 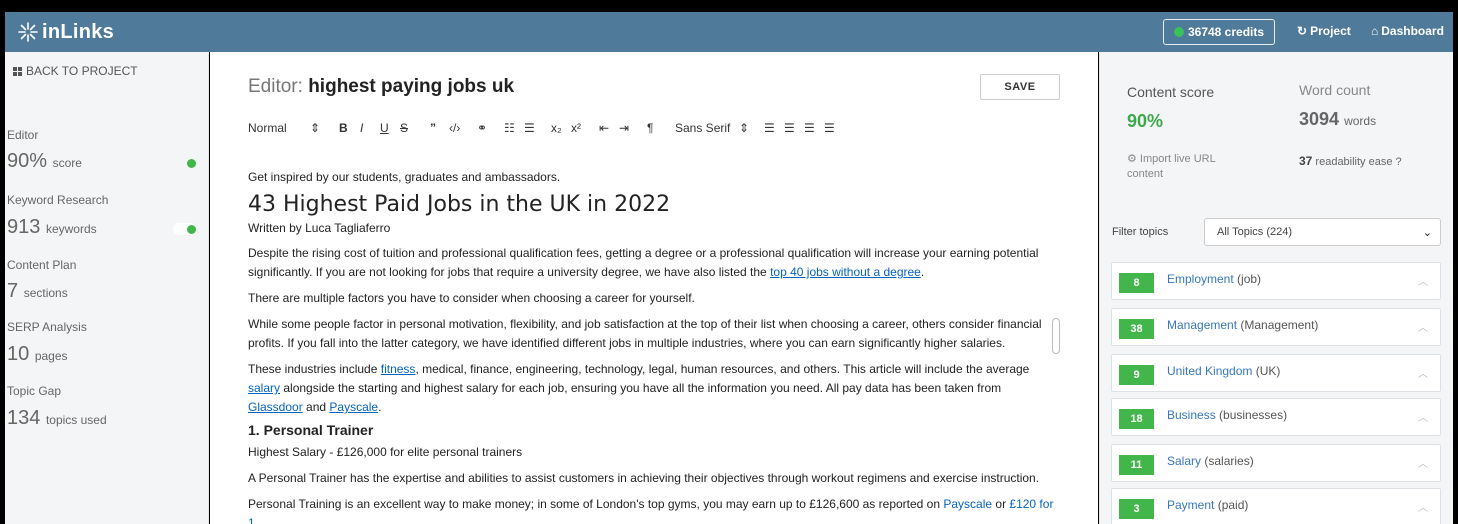 What do you see at coordinates (433, 128) in the screenshot?
I see `blockquote-icon: ”` at bounding box center [433, 128].